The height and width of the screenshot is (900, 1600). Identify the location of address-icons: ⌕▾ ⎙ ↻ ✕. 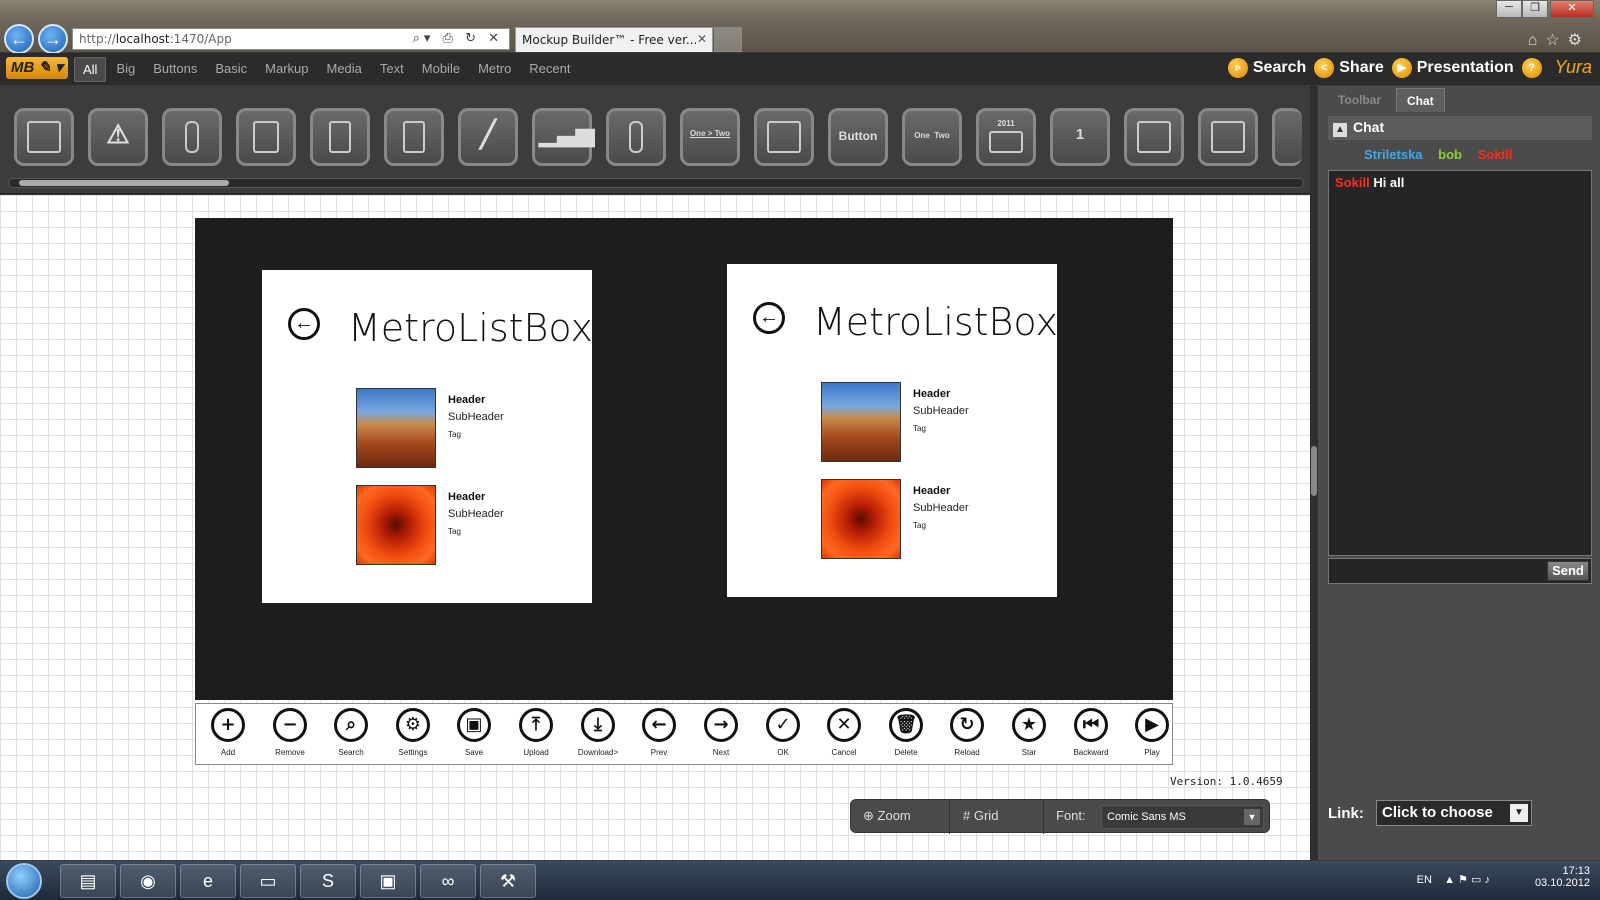
(458, 38).